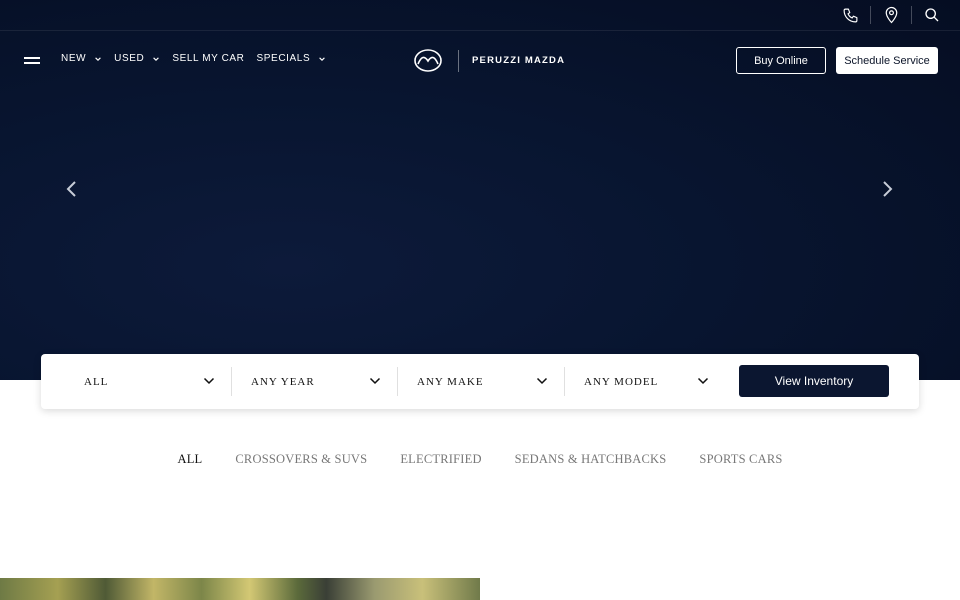 The width and height of the screenshot is (960, 600). Describe the element at coordinates (591, 459) in the screenshot. I see `tab-sedans-hatchbacks: SEDANS & HATCHBACKS` at that location.